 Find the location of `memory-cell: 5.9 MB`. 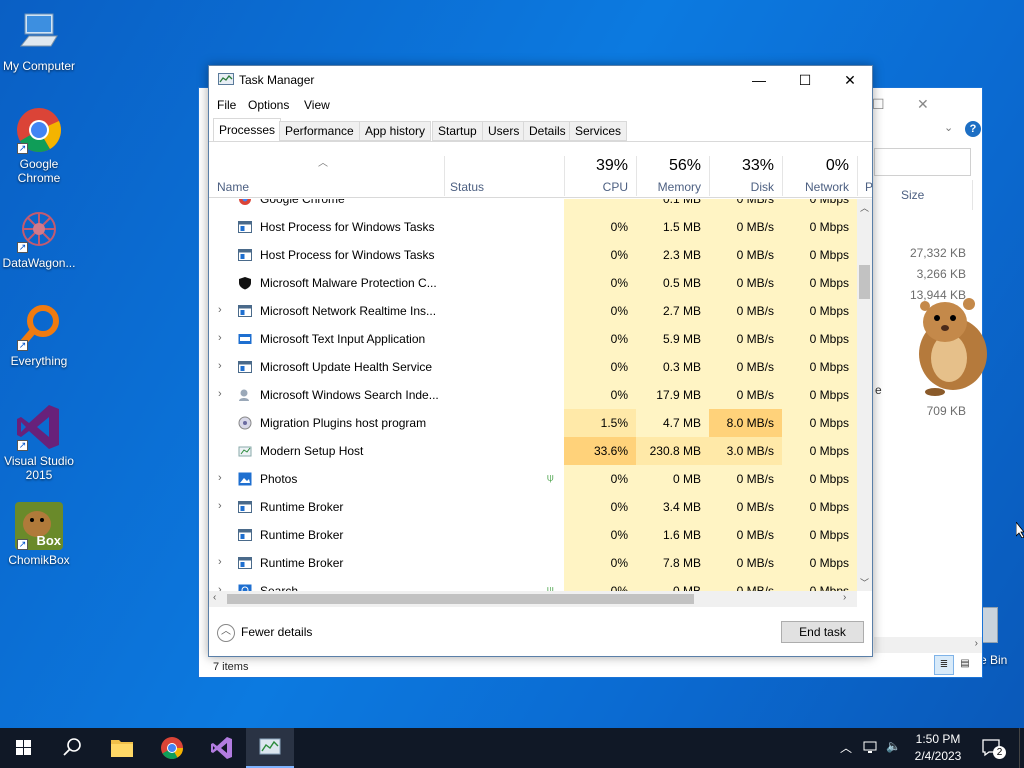

memory-cell: 5.9 MB is located at coordinates (672, 339).